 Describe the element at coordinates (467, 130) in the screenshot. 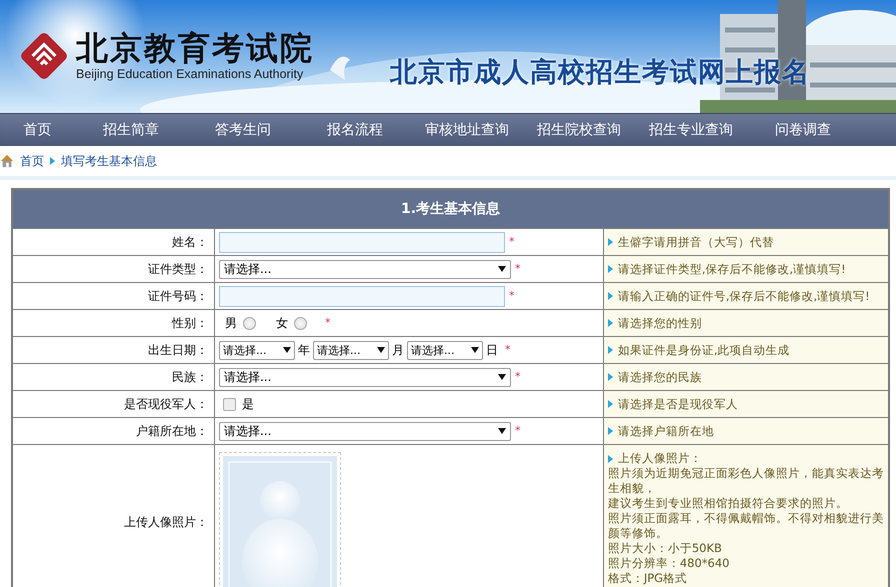

I see `nav-link: 审核地址查询` at that location.